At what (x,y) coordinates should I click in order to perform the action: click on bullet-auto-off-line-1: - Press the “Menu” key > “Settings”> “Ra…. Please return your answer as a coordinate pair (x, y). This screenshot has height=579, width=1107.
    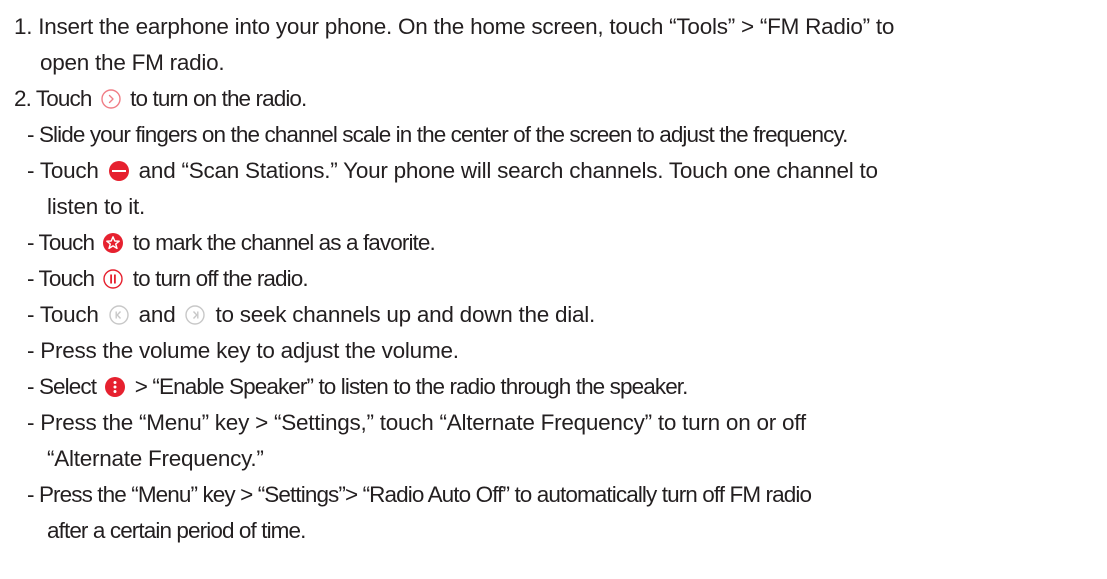
    Looking at the image, I should click on (419, 494).